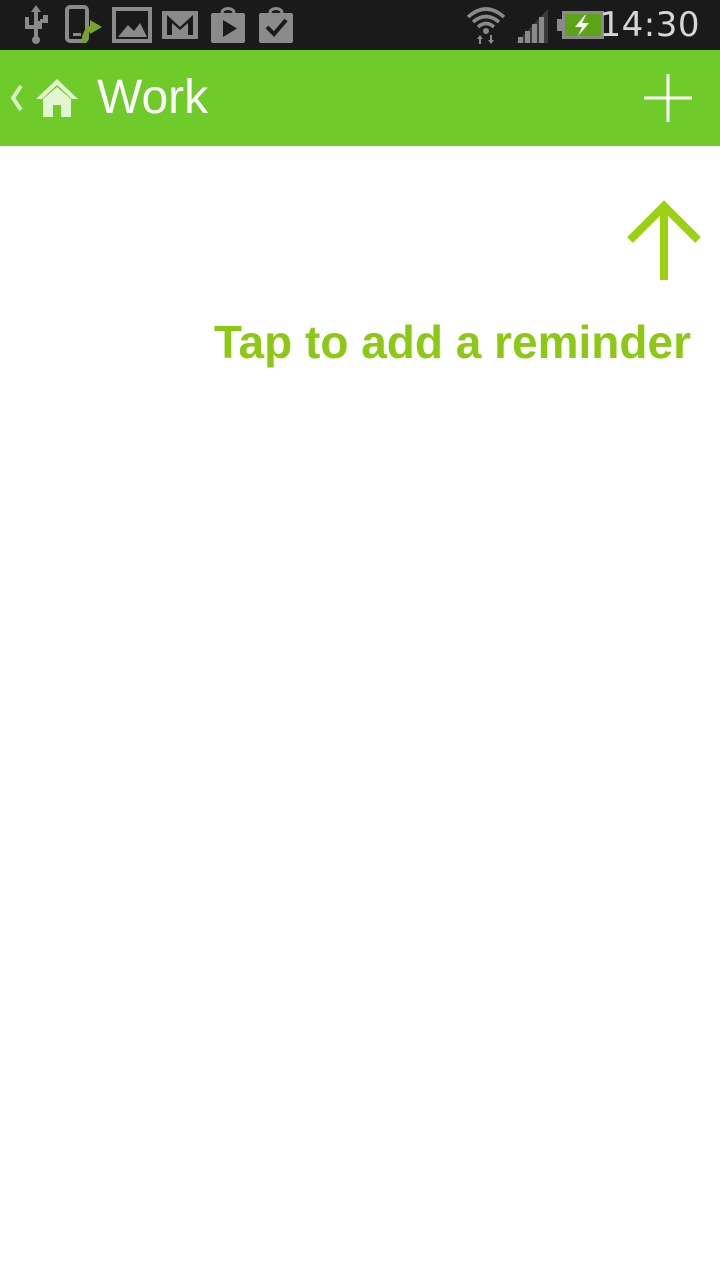 This screenshot has height=1280, width=720. Describe the element at coordinates (132, 25) in the screenshot. I see `gallery-icon` at that location.